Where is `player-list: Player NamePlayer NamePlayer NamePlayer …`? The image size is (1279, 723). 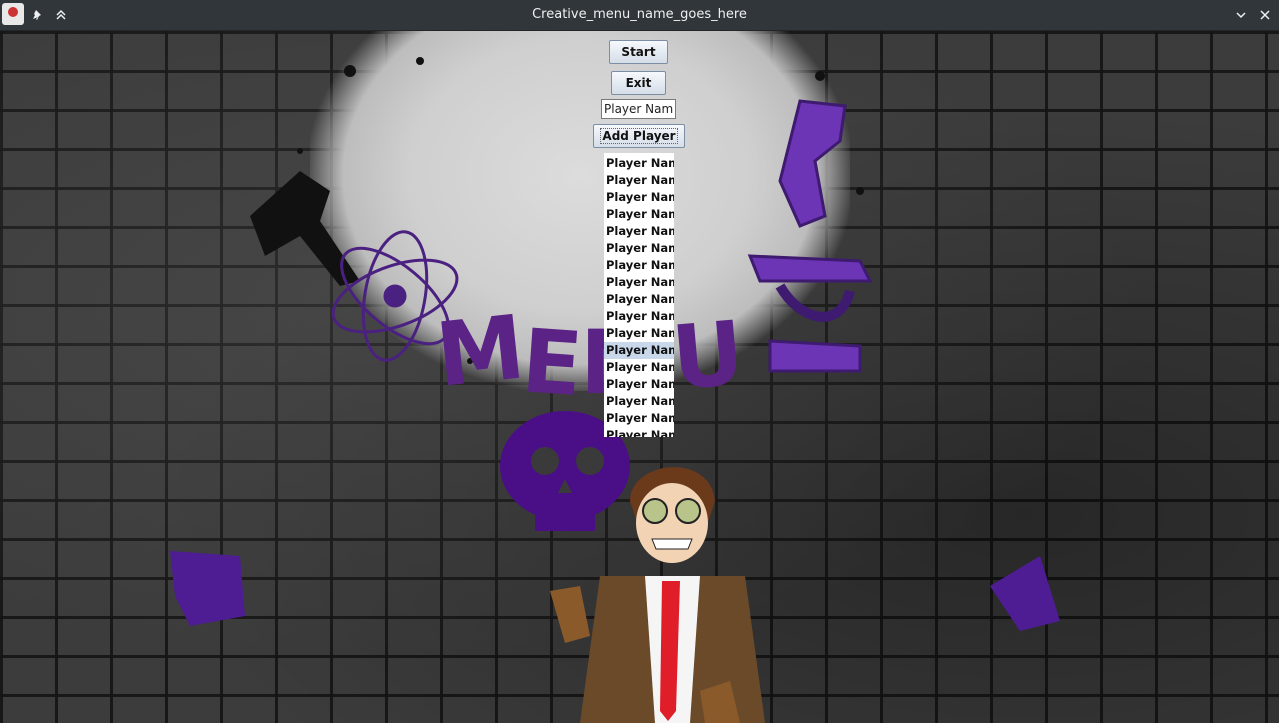 player-list: Player NamePlayer NamePlayer NamePlayer … is located at coordinates (639, 295).